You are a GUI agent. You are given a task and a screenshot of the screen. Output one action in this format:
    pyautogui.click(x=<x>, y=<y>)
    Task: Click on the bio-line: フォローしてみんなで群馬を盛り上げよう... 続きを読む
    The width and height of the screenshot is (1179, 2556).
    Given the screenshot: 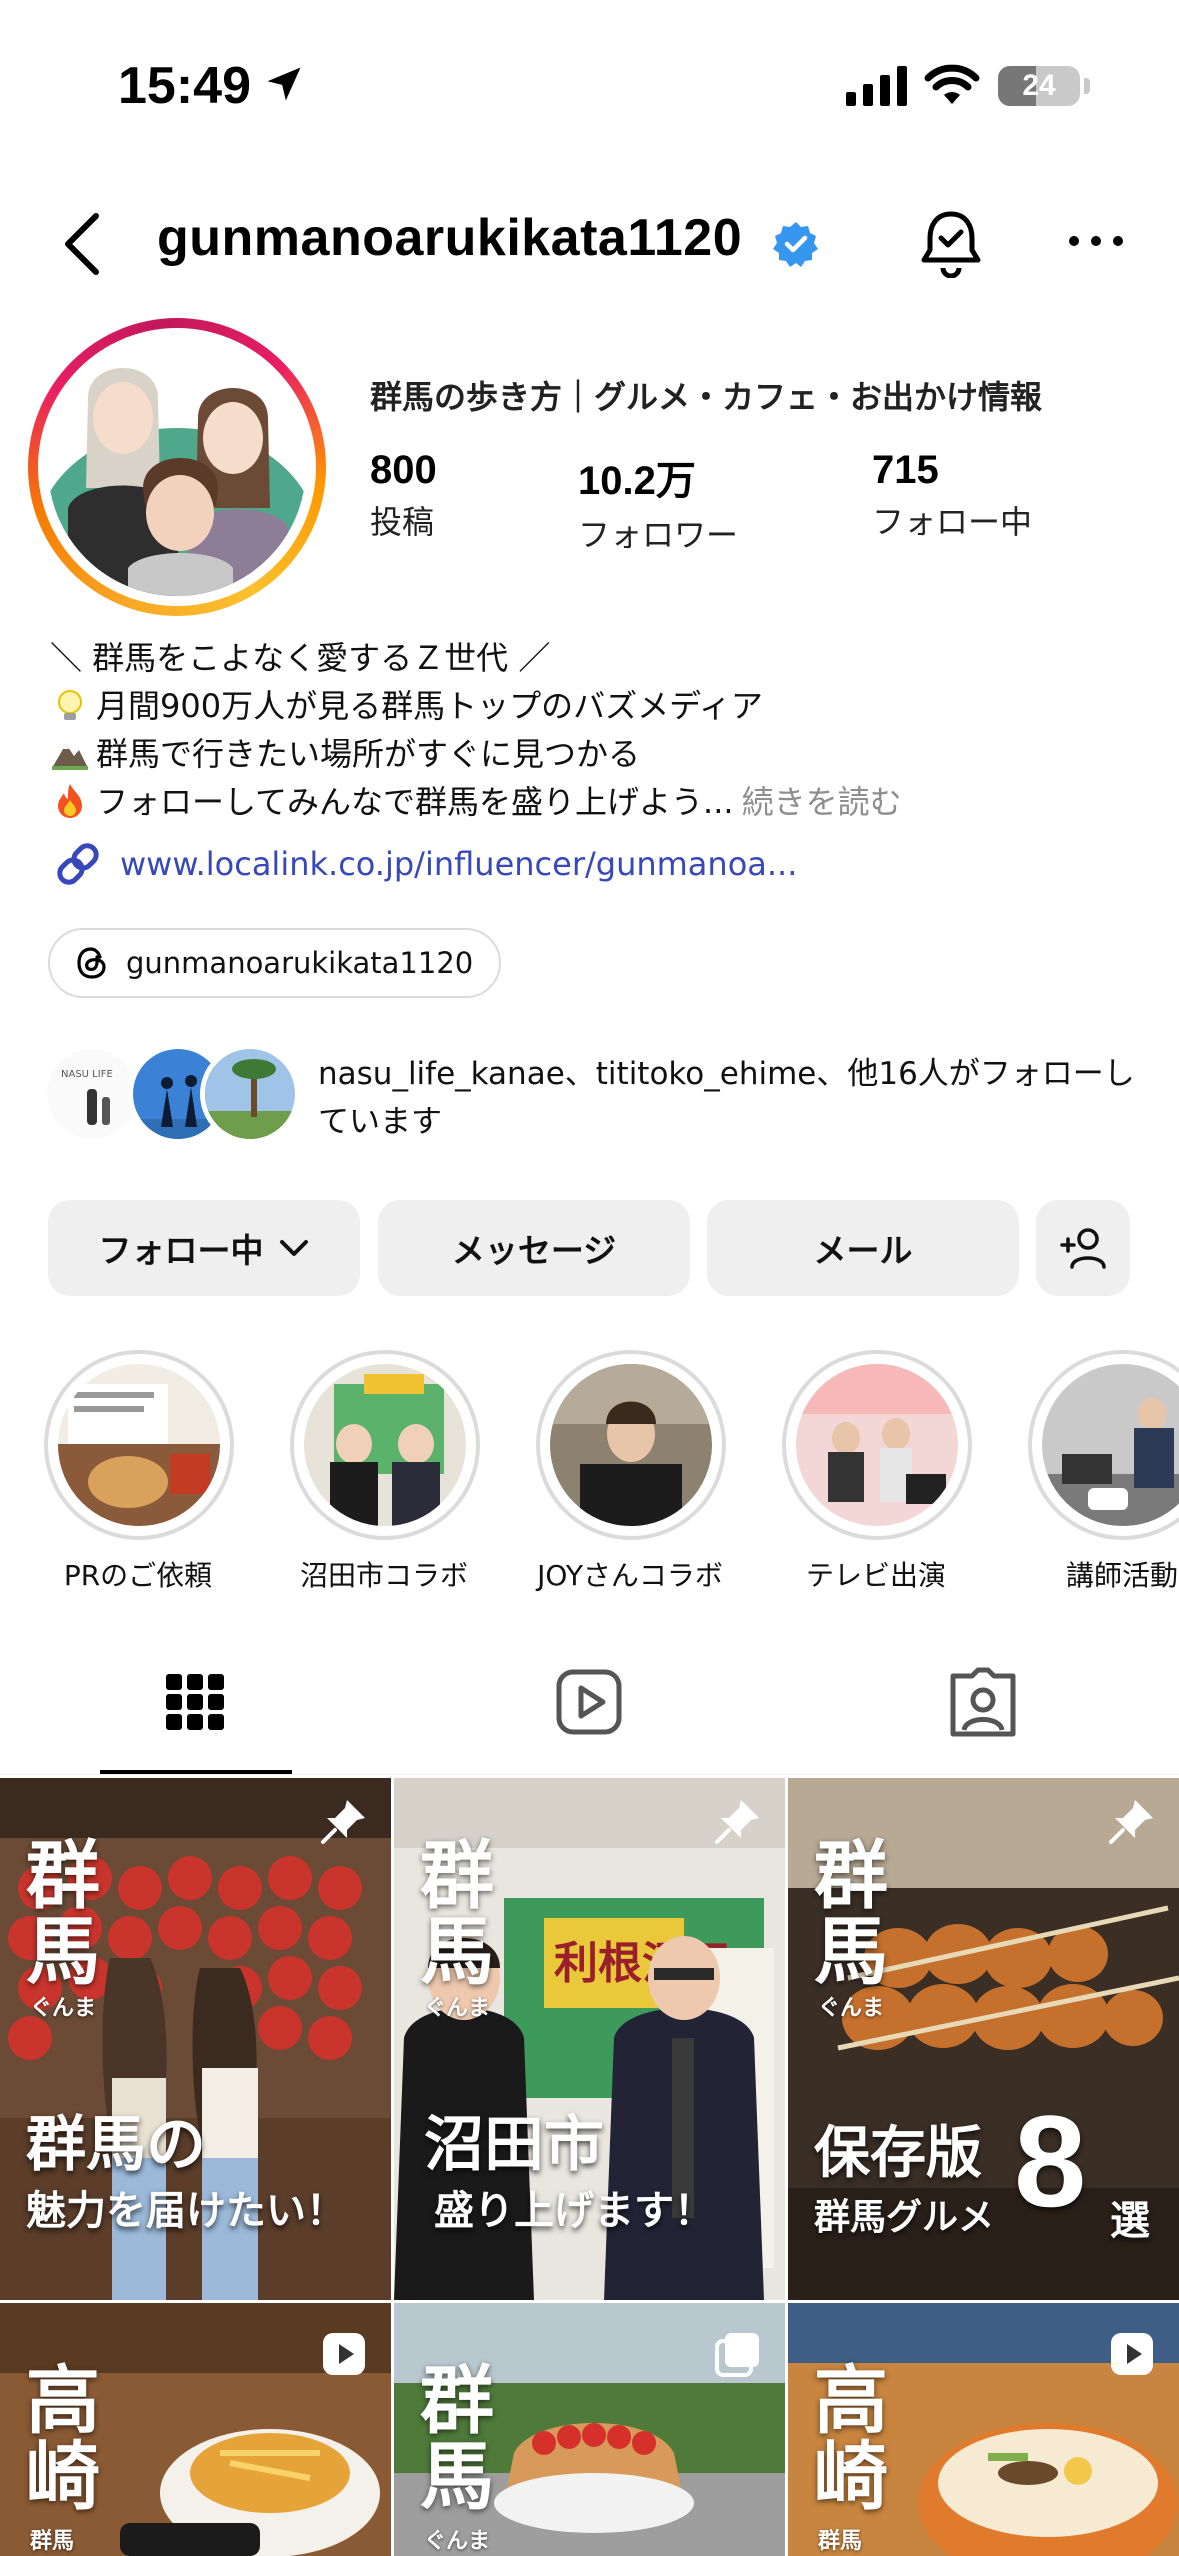 What is the action you would take?
    pyautogui.click(x=476, y=802)
    